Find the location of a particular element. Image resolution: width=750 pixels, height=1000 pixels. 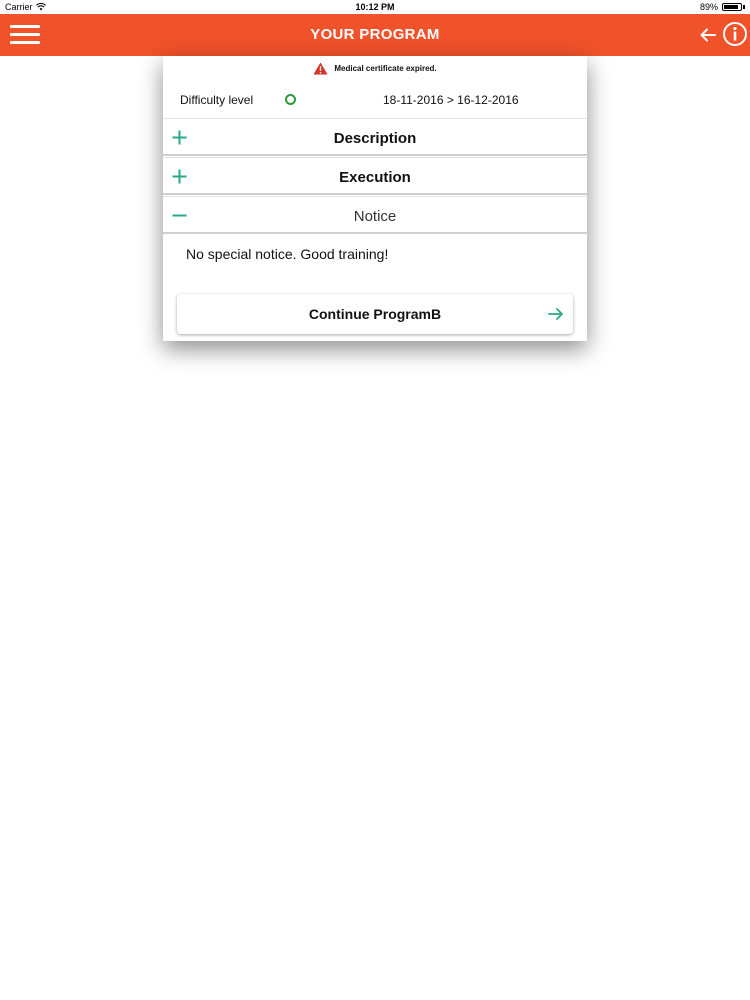

difficulty-label: Difficulty level is located at coordinates (217, 100).